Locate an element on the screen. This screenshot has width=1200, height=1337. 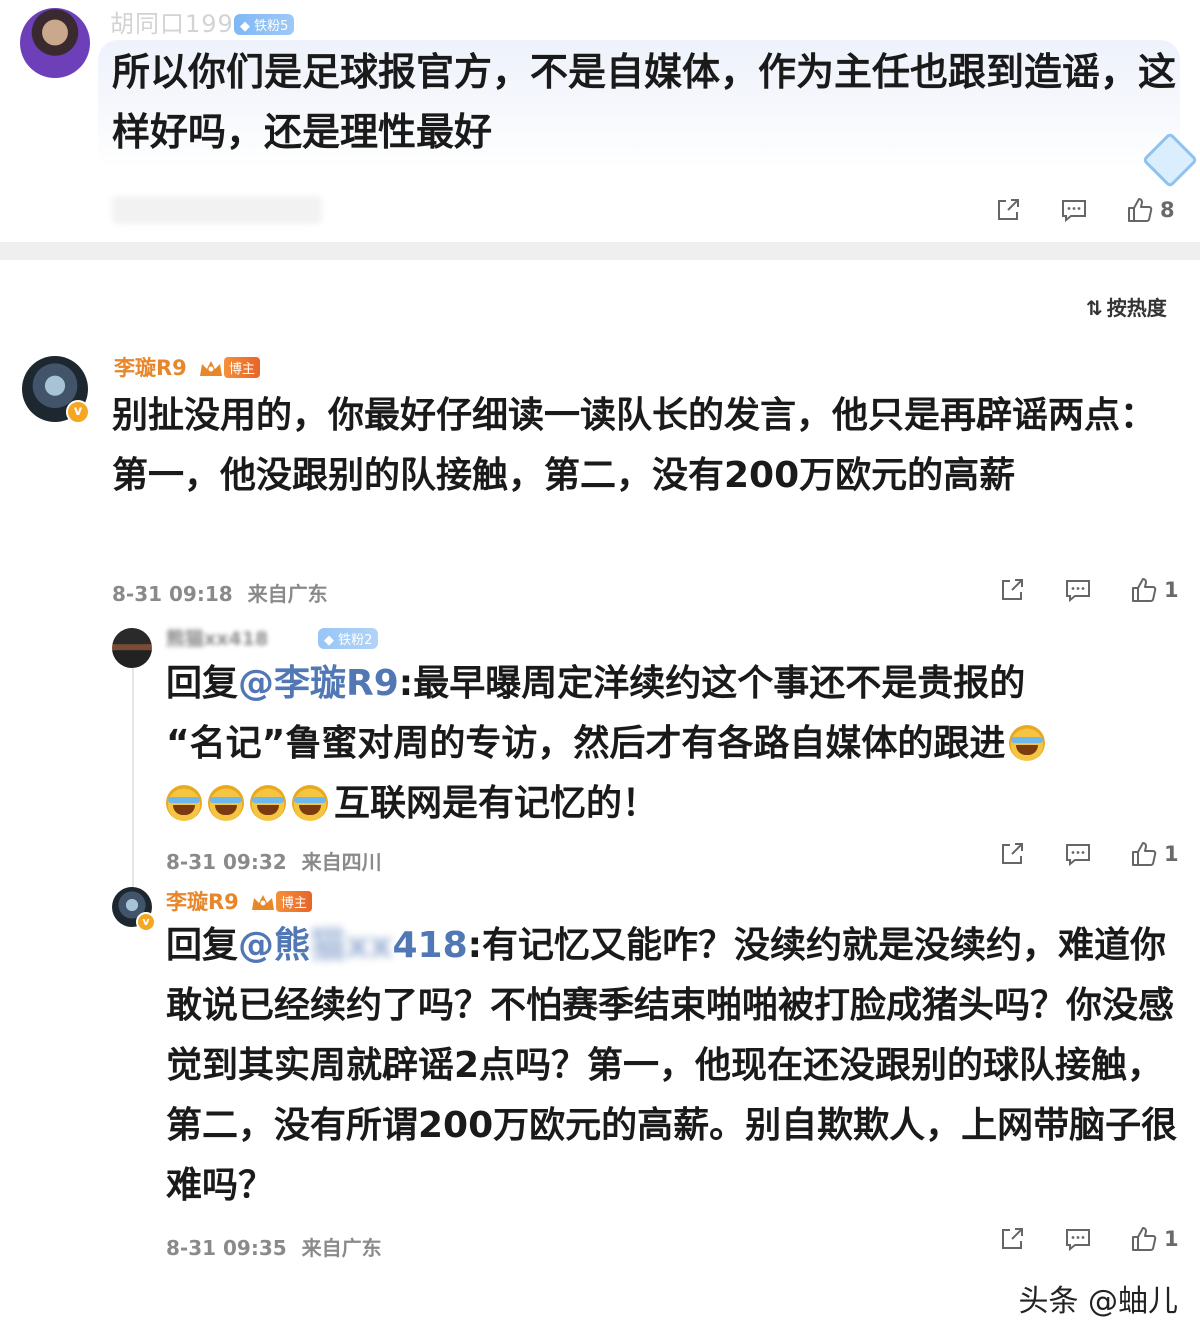
mention-tail: 418 is located at coordinates (429, 945).